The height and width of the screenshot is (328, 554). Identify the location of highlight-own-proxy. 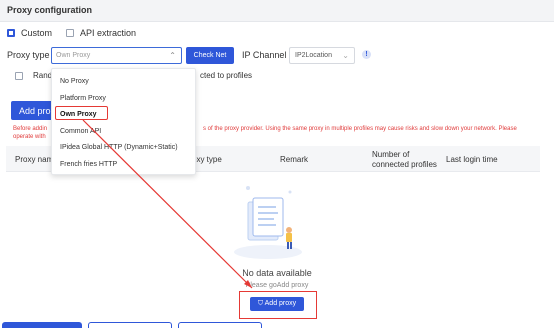
(81, 113).